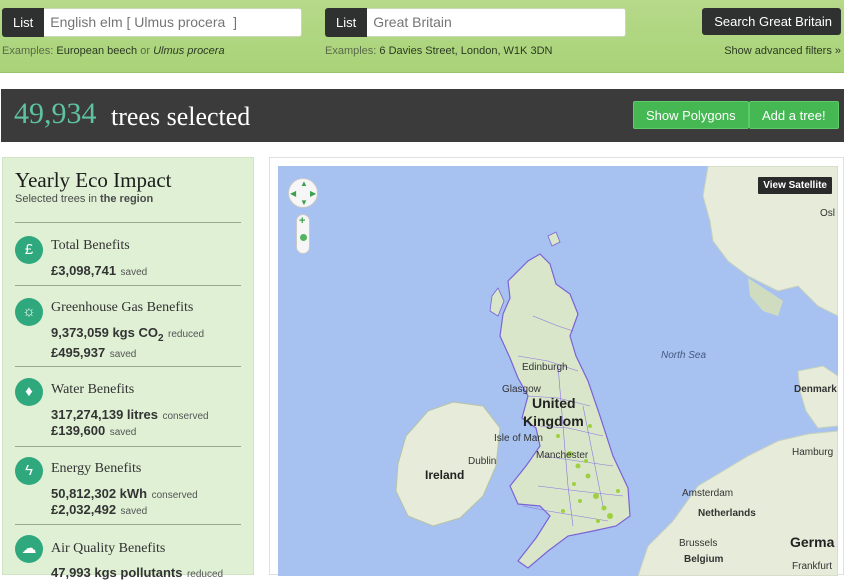 Image resolution: width=844 pixels, height=582 pixels. What do you see at coordinates (94, 352) in the screenshot?
I see `impact-line: £495,937 saved` at bounding box center [94, 352].